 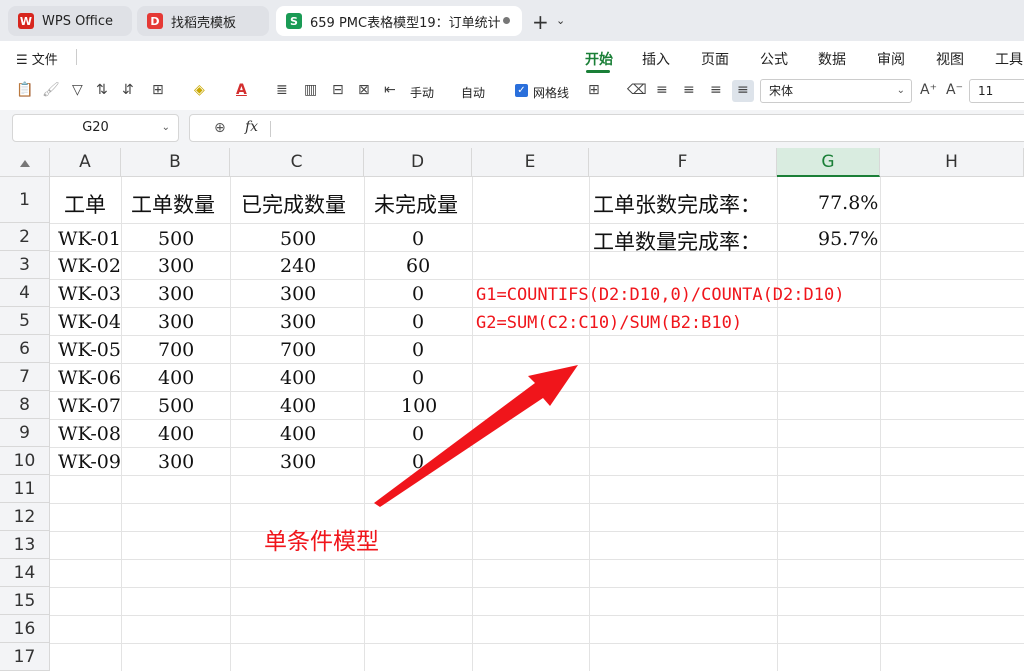 What do you see at coordinates (89, 350) in the screenshot?
I see `cell-a6: WK-05` at bounding box center [89, 350].